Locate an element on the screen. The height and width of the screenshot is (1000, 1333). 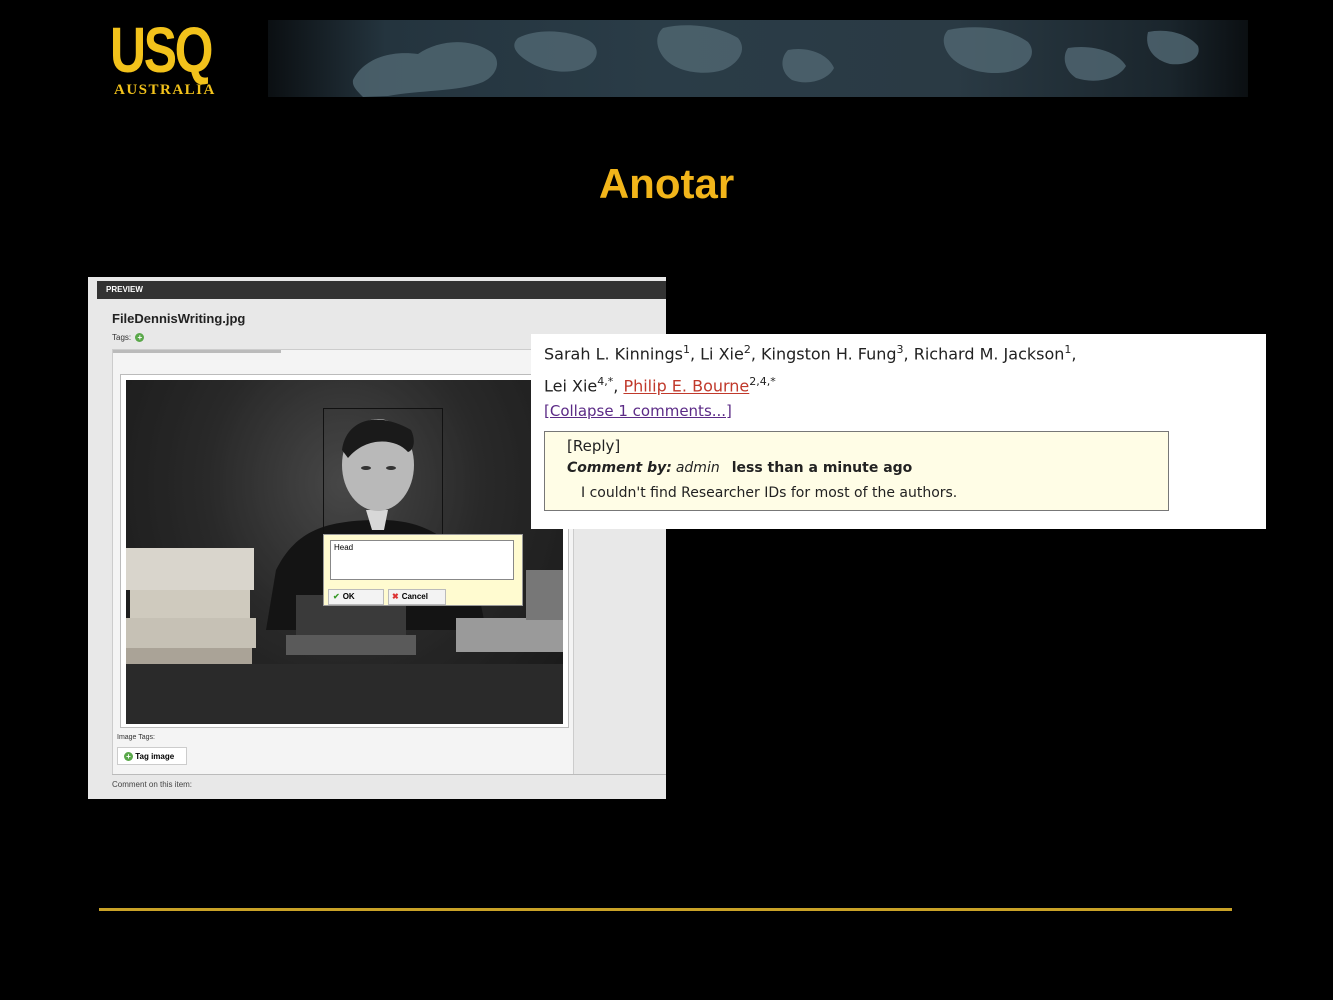
tag-image-label: Tag image is located at coordinates (155, 756).